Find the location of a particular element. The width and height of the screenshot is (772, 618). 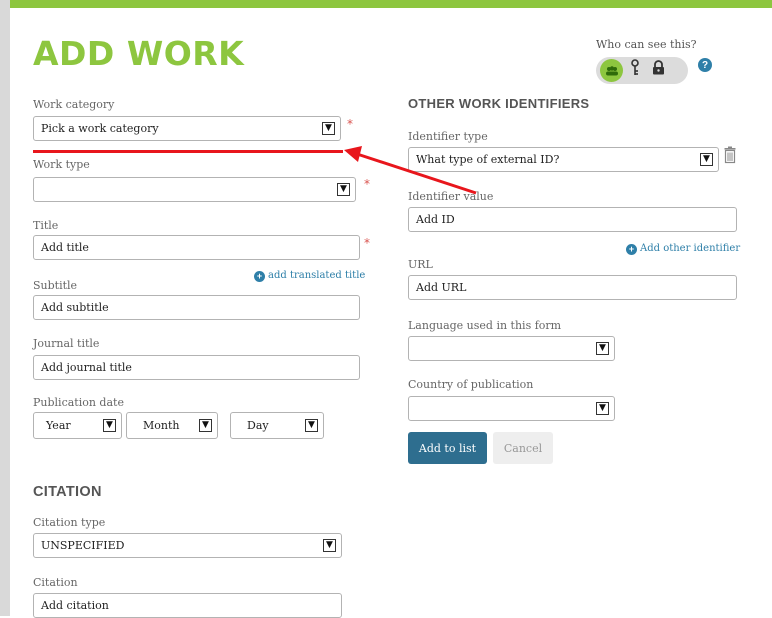

trusted-parties-icon is located at coordinates (635, 70).